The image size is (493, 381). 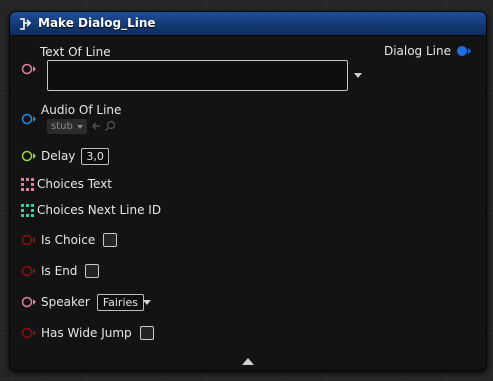 I want to click on output-label: Dialog Line, so click(x=417, y=51).